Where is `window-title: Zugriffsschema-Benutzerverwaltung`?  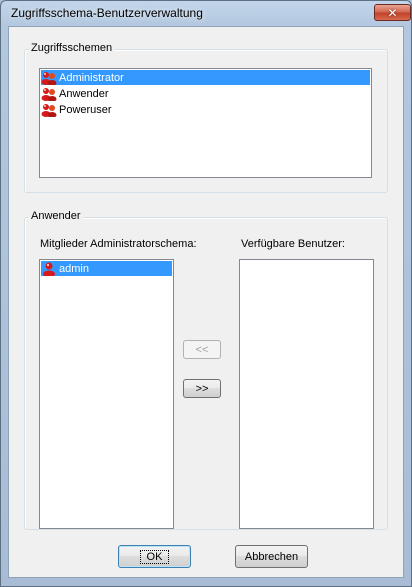
window-title: Zugriffsschema-Benutzerverwaltung is located at coordinates (107, 13).